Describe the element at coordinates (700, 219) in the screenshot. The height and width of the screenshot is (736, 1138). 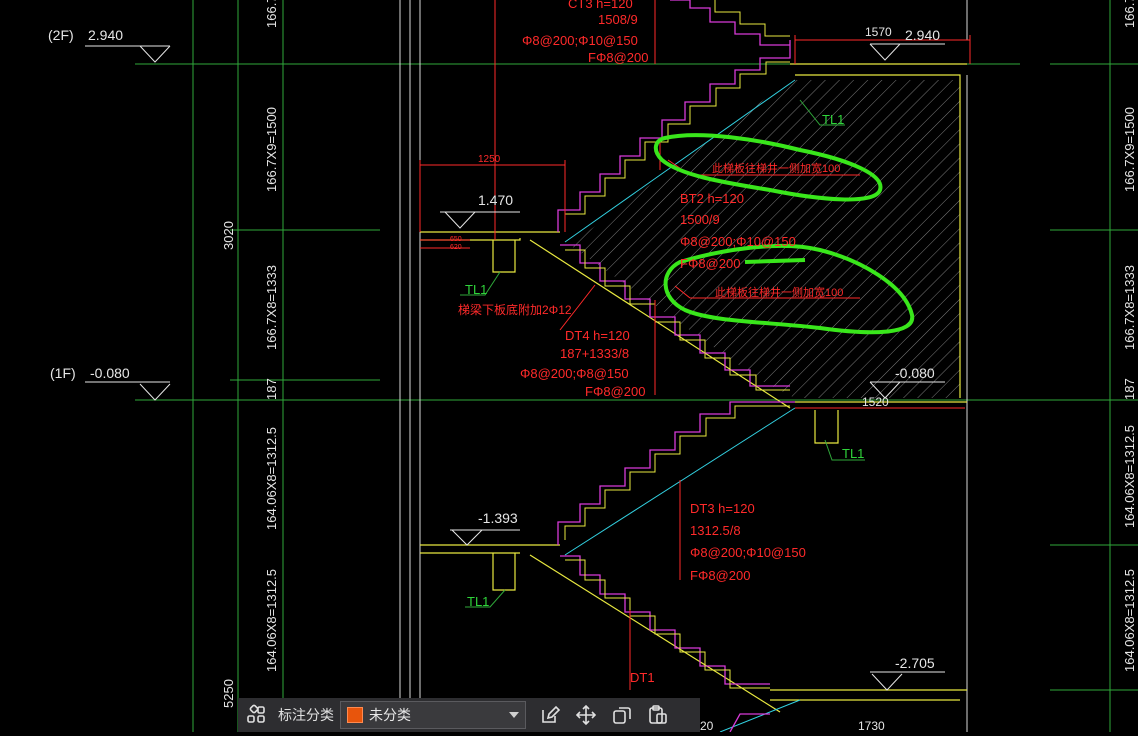
I see `bt2-line2: 1500/9` at that location.